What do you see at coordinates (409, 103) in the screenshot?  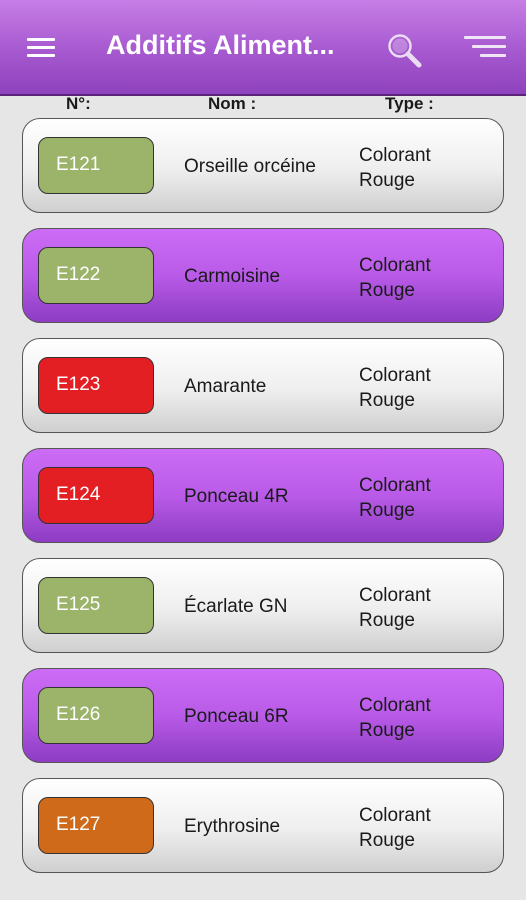 I see `column-header-type: Type :` at bounding box center [409, 103].